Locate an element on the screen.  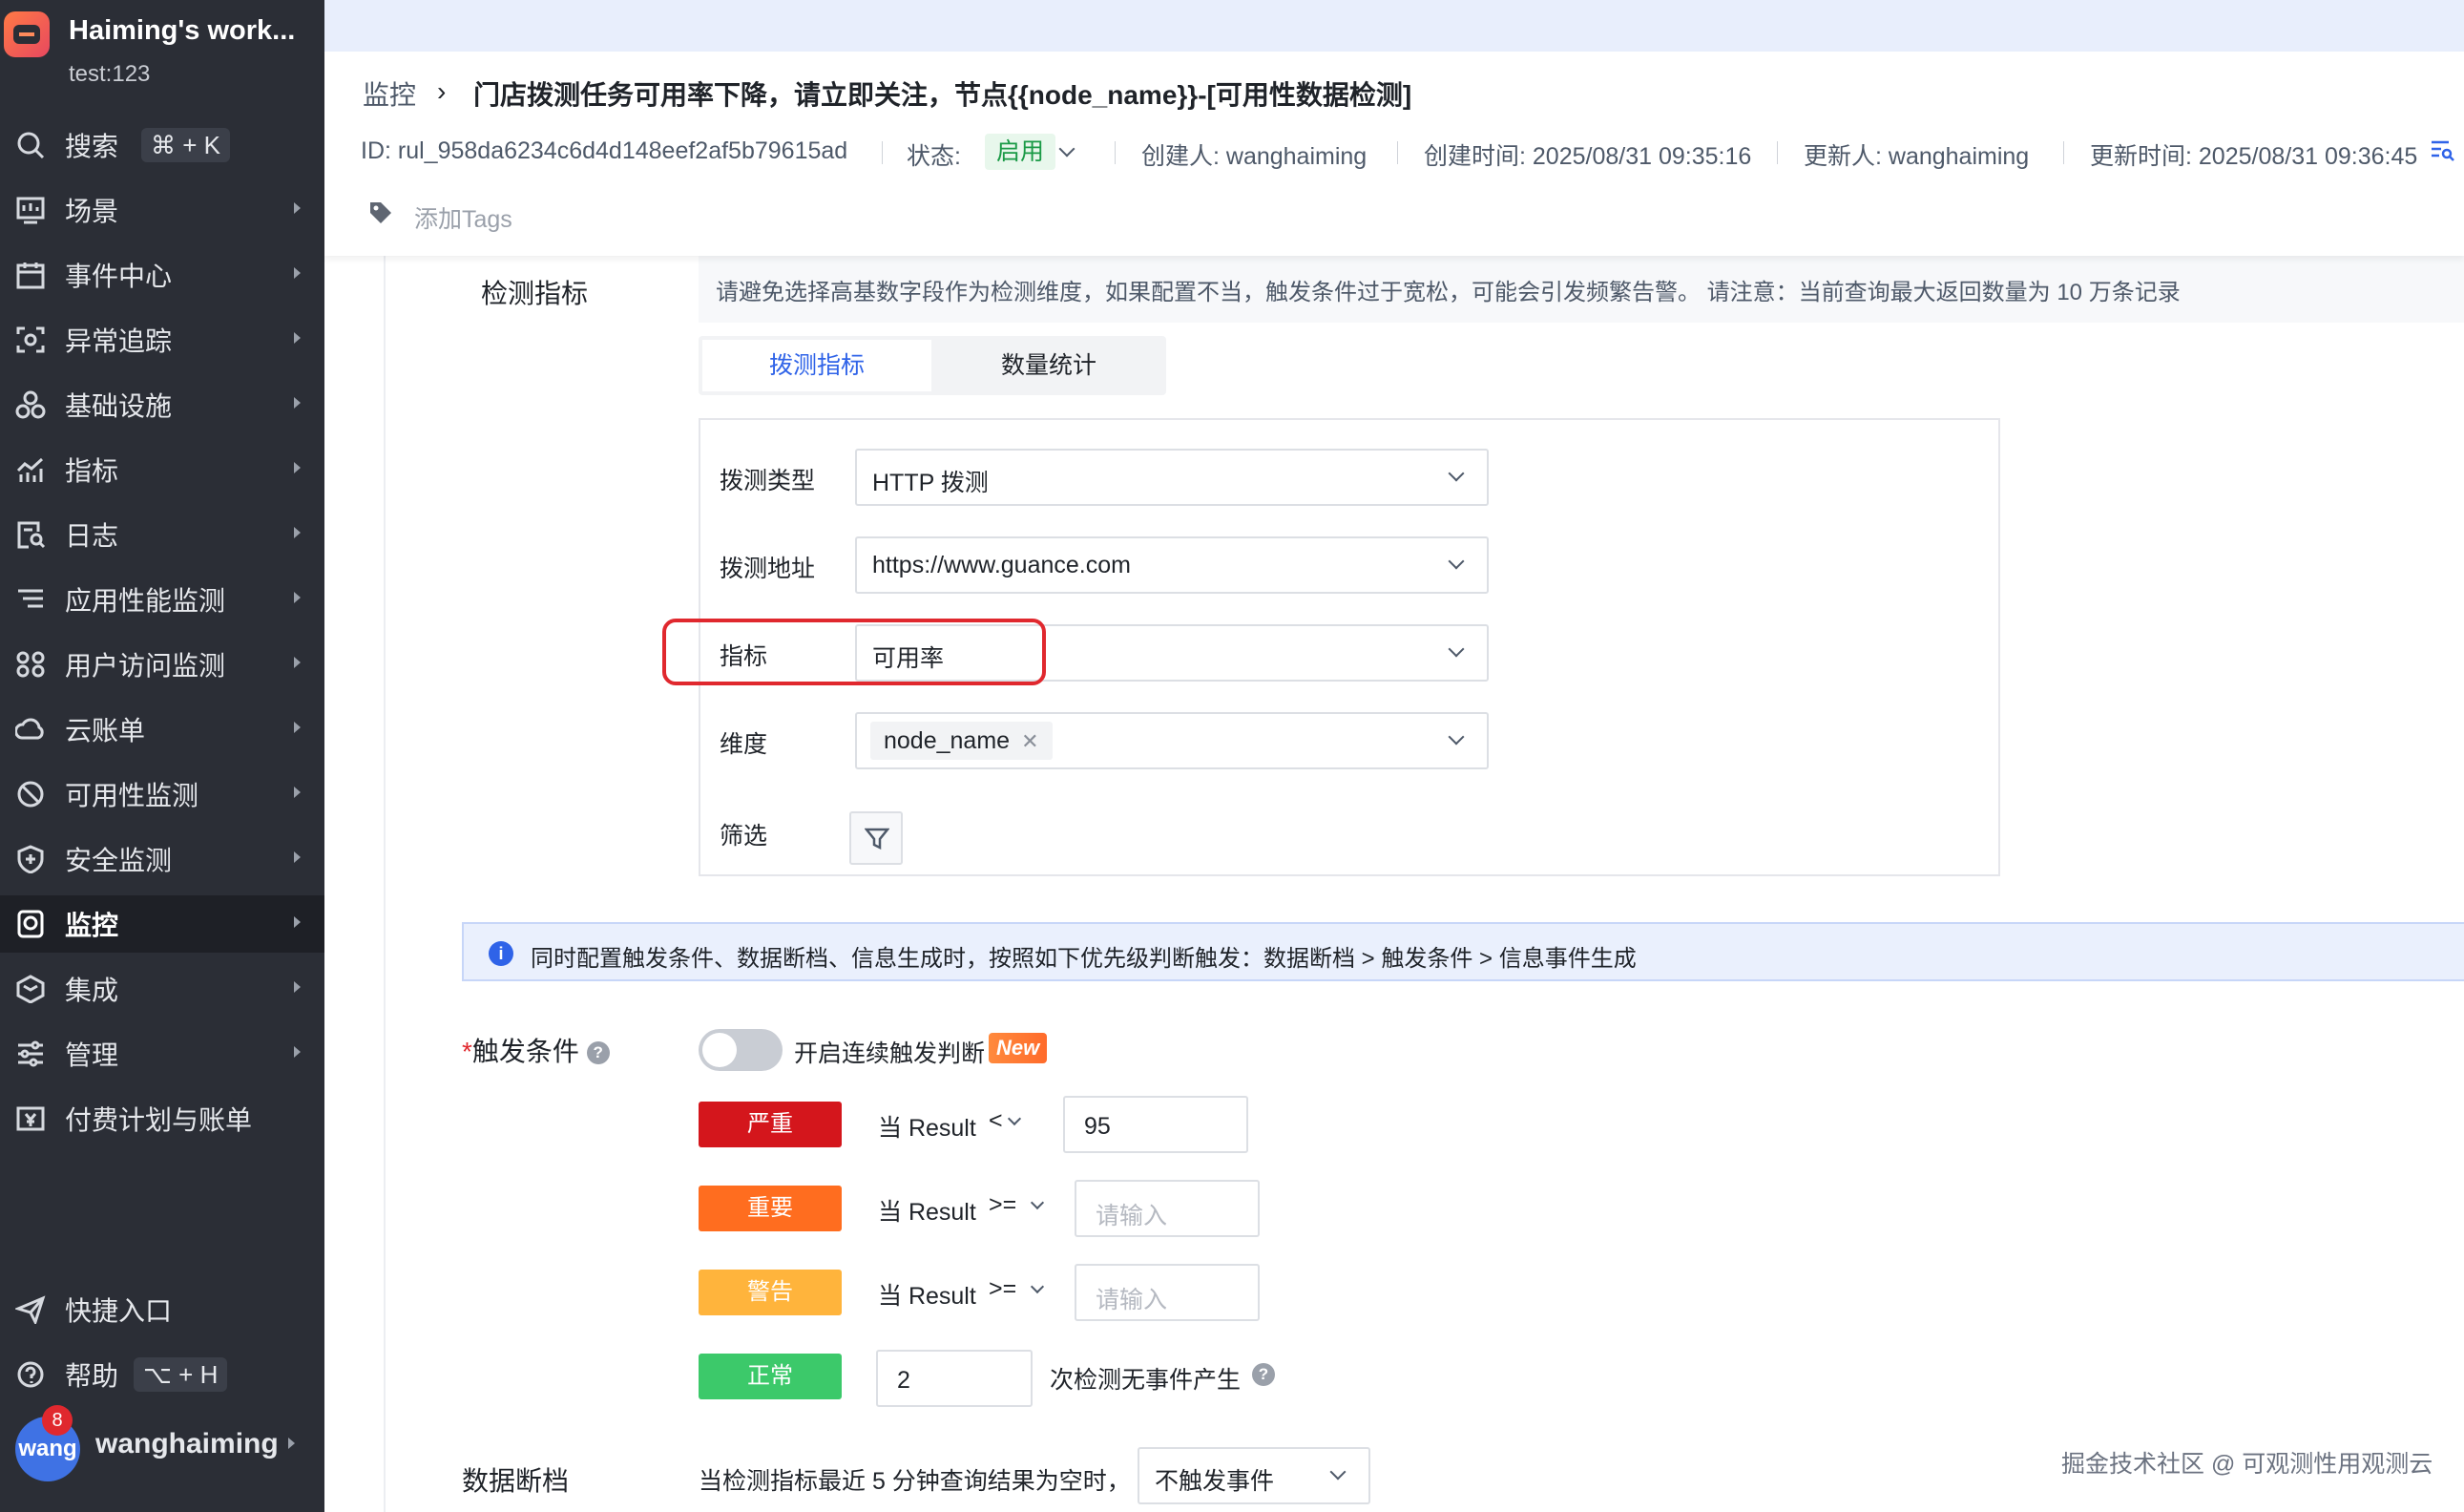
sidebar-item-apm: 应用性能监测 is located at coordinates (162, 599).